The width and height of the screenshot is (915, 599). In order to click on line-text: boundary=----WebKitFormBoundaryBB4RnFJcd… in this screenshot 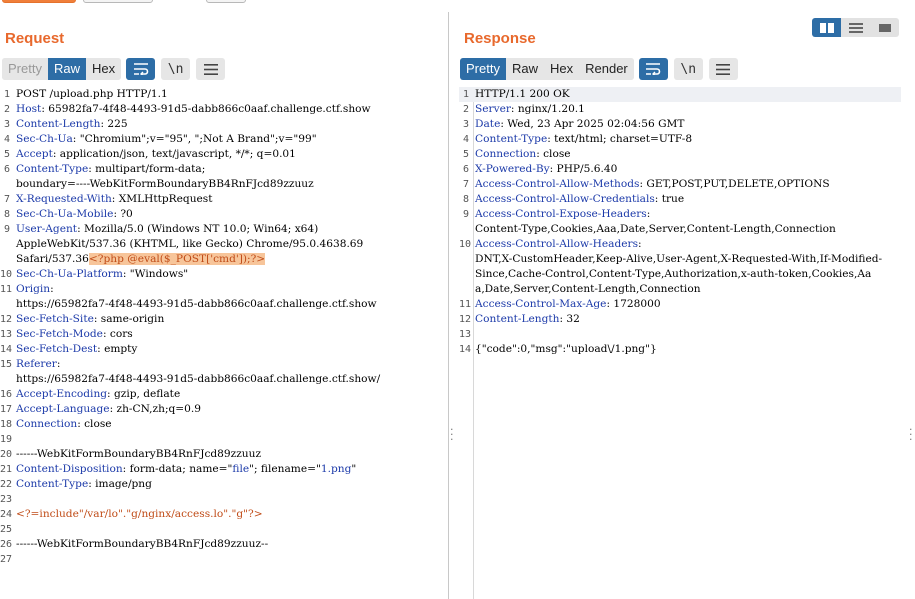, I will do `click(165, 184)`.